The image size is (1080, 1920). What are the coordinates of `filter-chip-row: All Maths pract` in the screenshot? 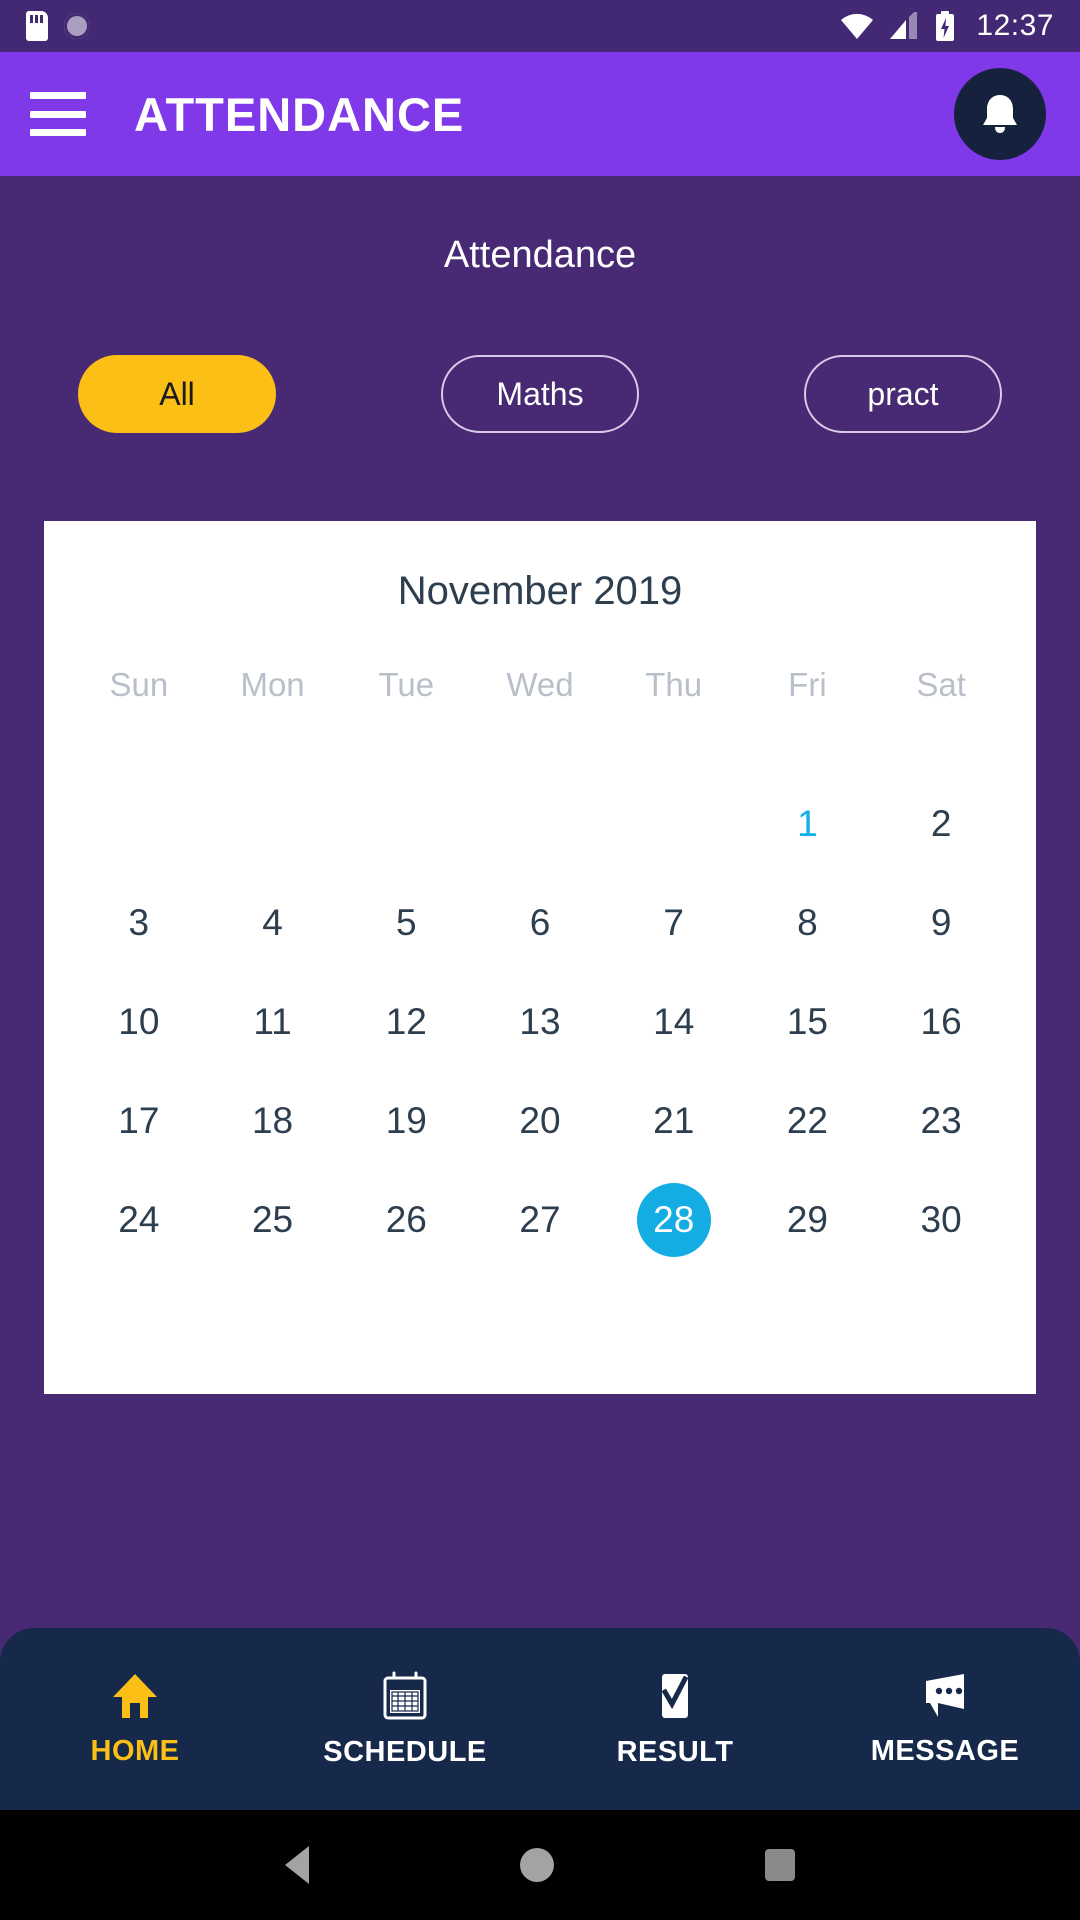 It's located at (540, 394).